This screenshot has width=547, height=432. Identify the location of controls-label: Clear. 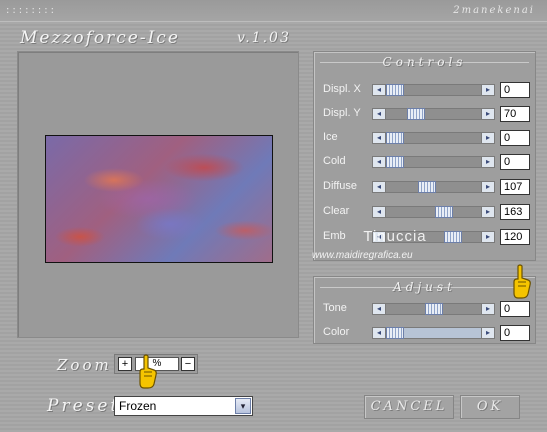
(336, 211).